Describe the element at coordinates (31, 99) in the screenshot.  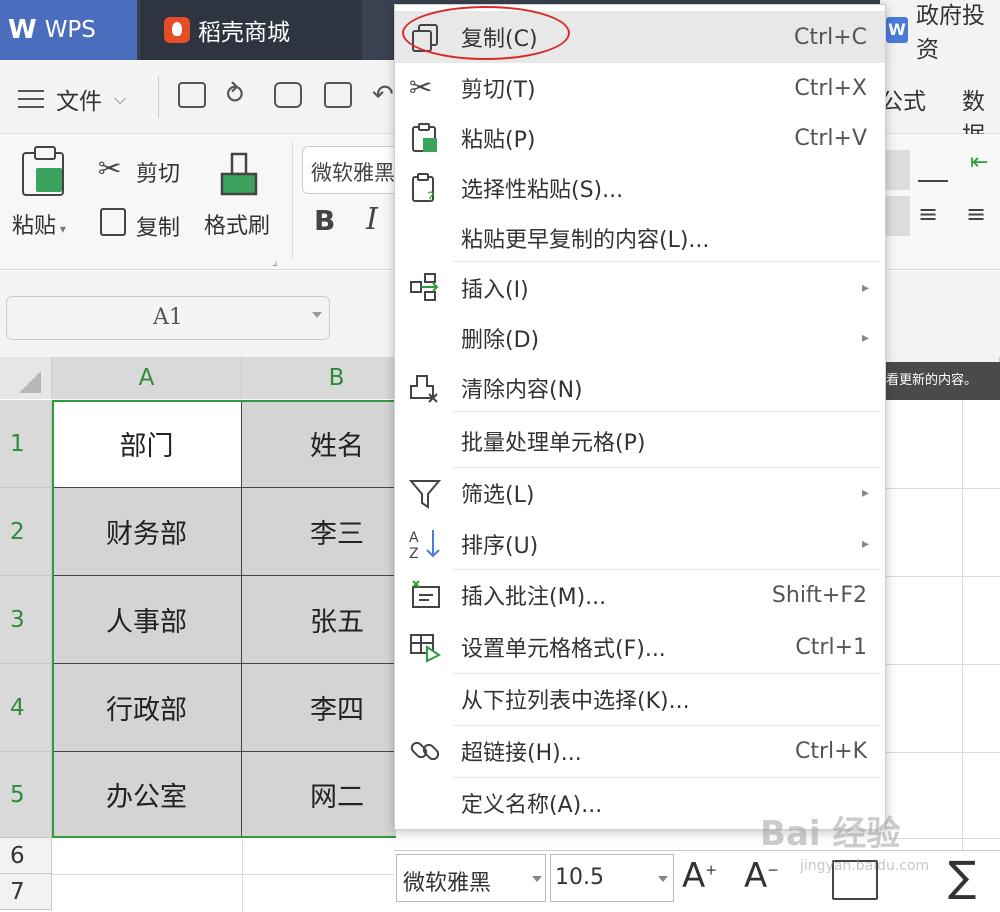
I see `hamburger-icon` at that location.